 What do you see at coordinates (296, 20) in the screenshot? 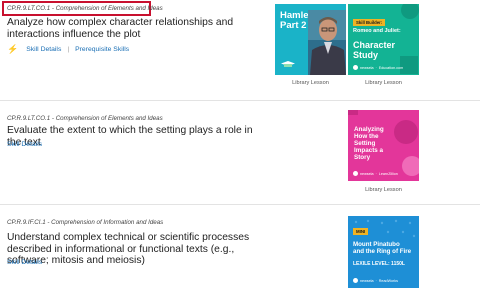
I see `lesson-title: Hamlet Part 2` at bounding box center [296, 20].